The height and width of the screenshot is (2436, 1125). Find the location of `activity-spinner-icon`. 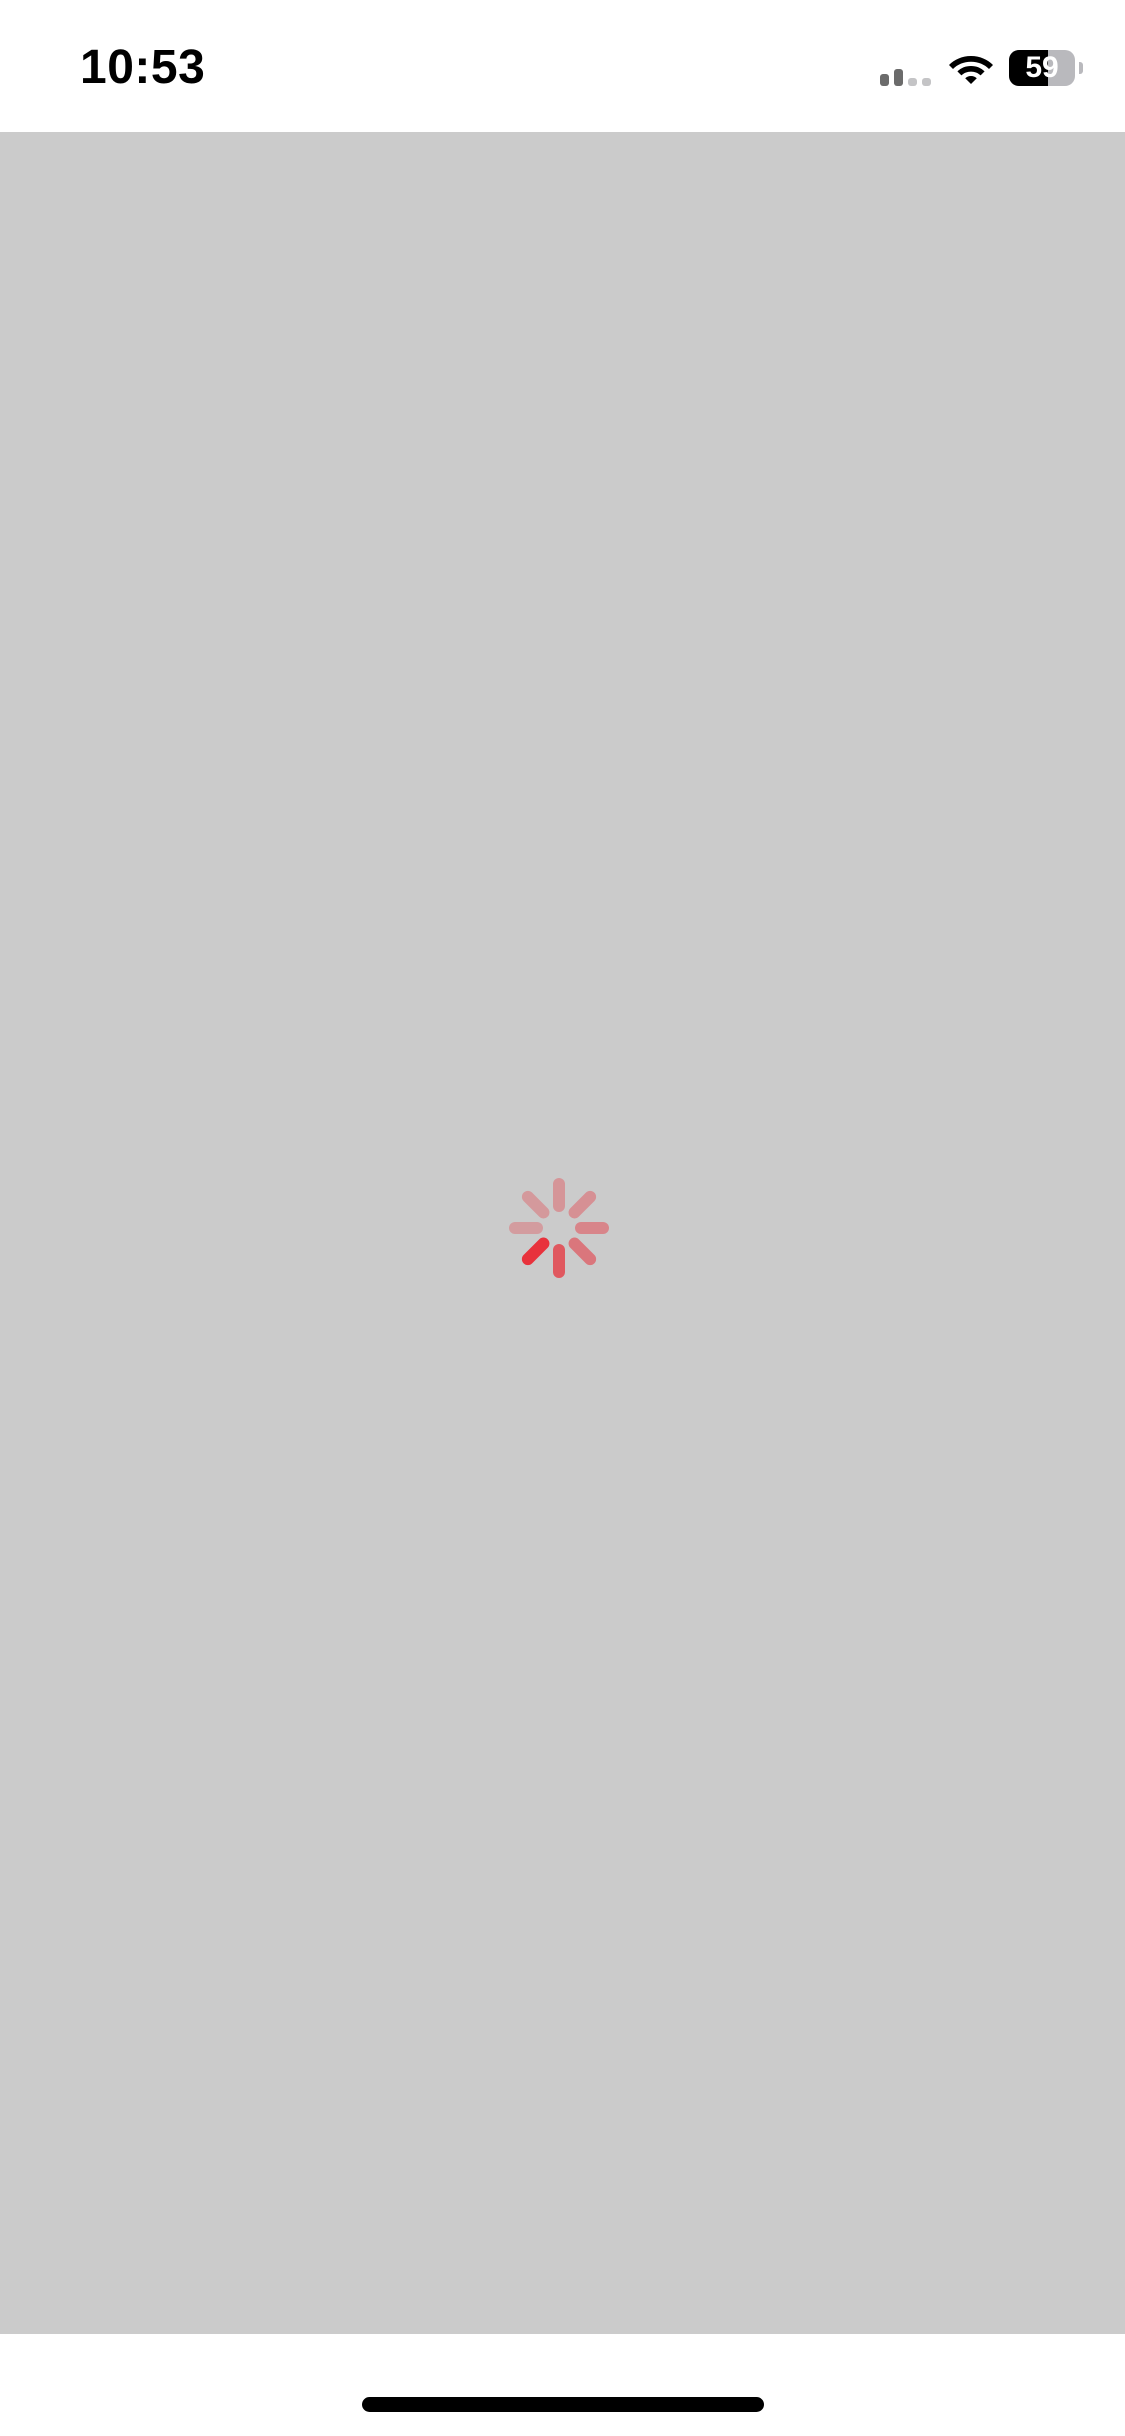

activity-spinner-icon is located at coordinates (559, 1228).